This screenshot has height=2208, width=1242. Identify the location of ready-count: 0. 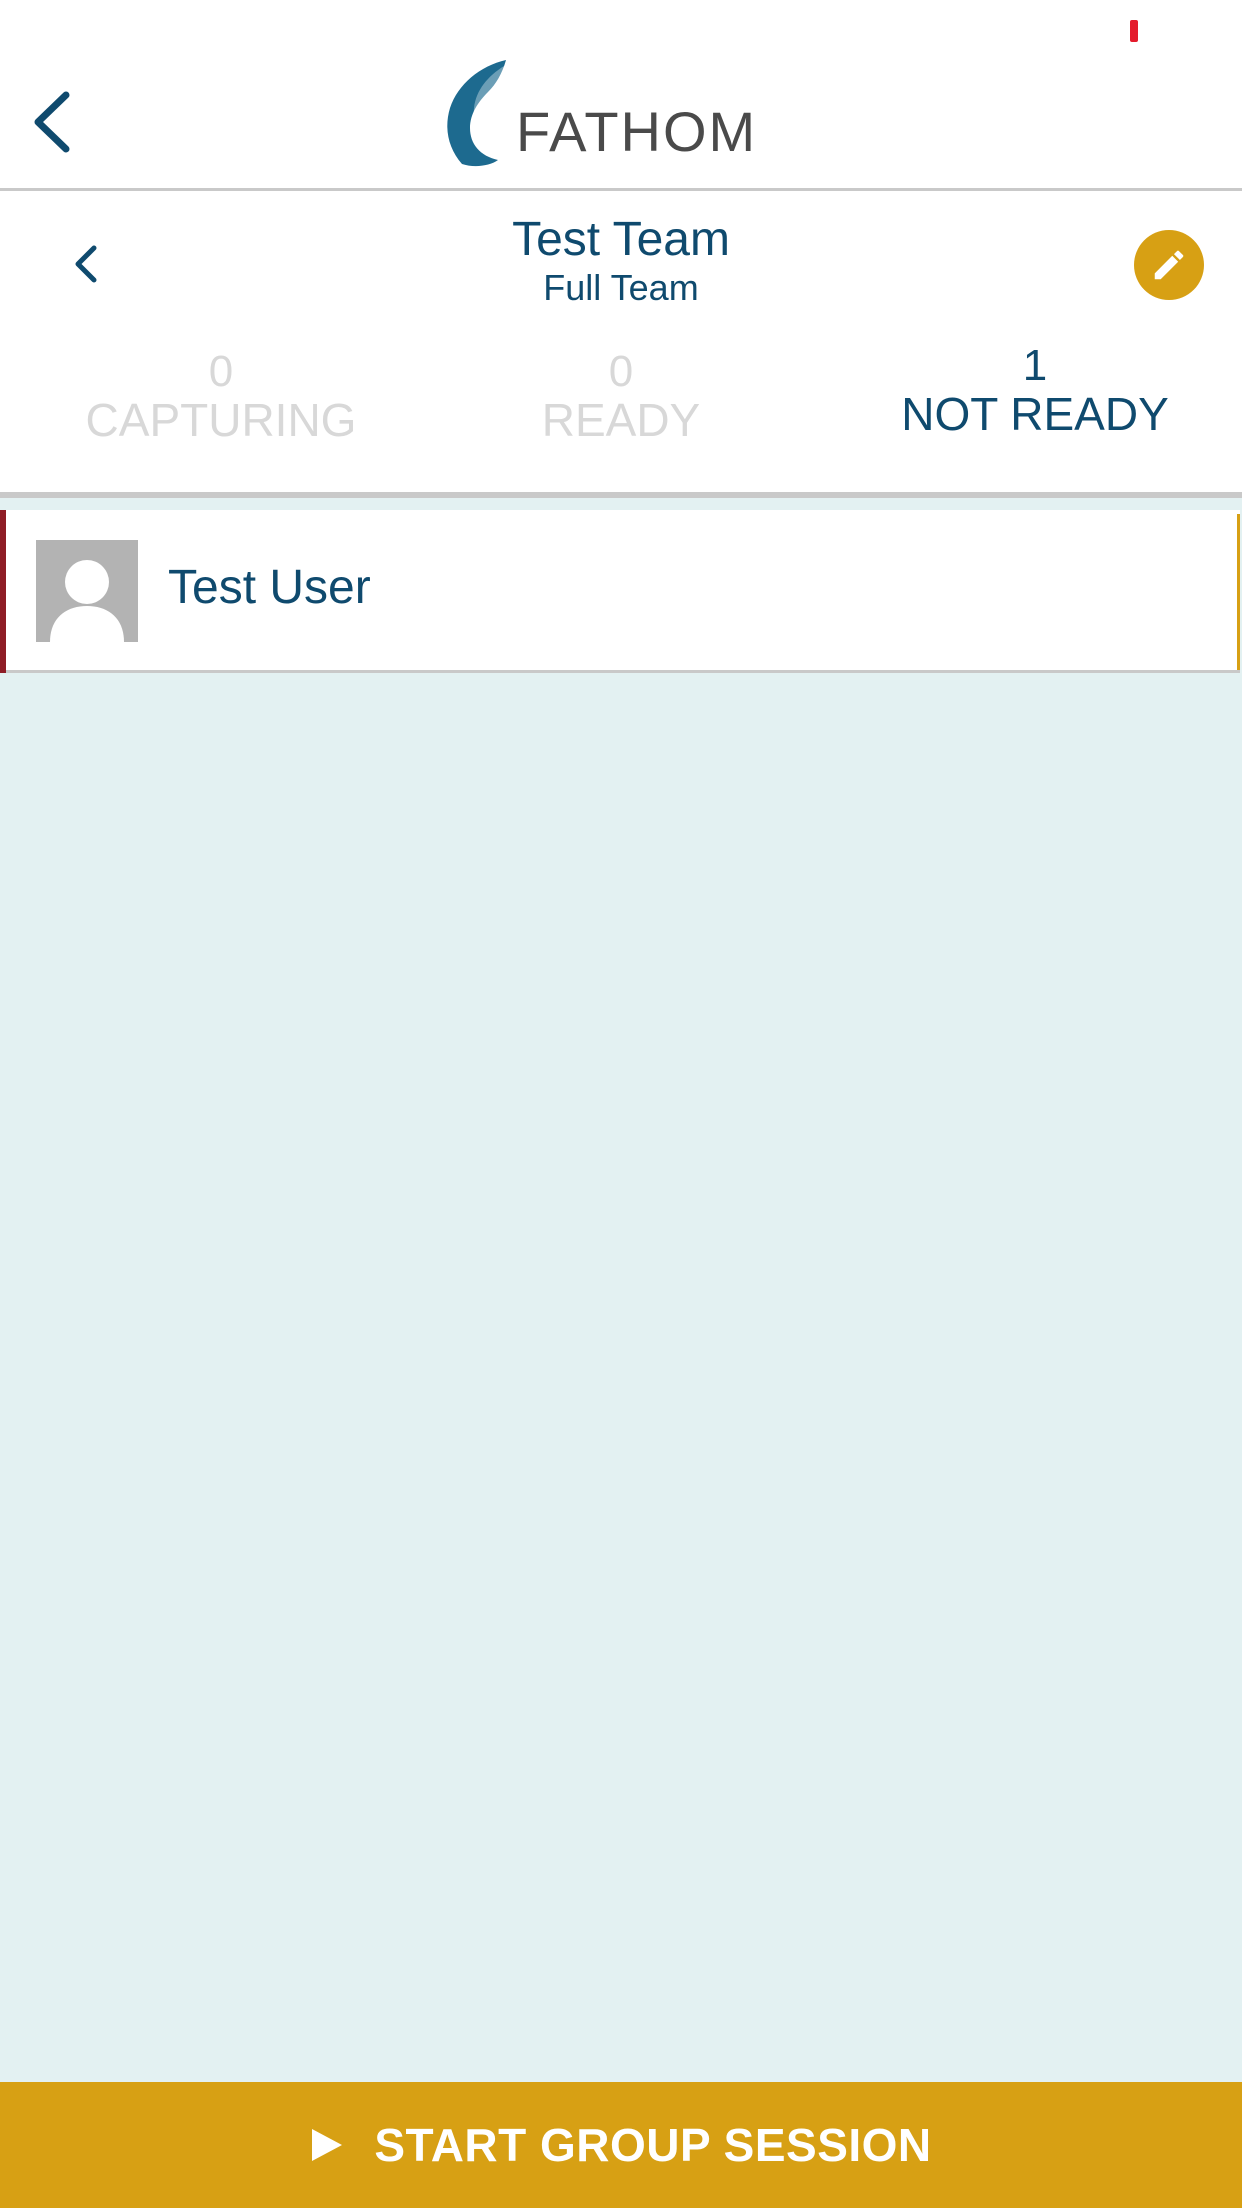
(621, 371).